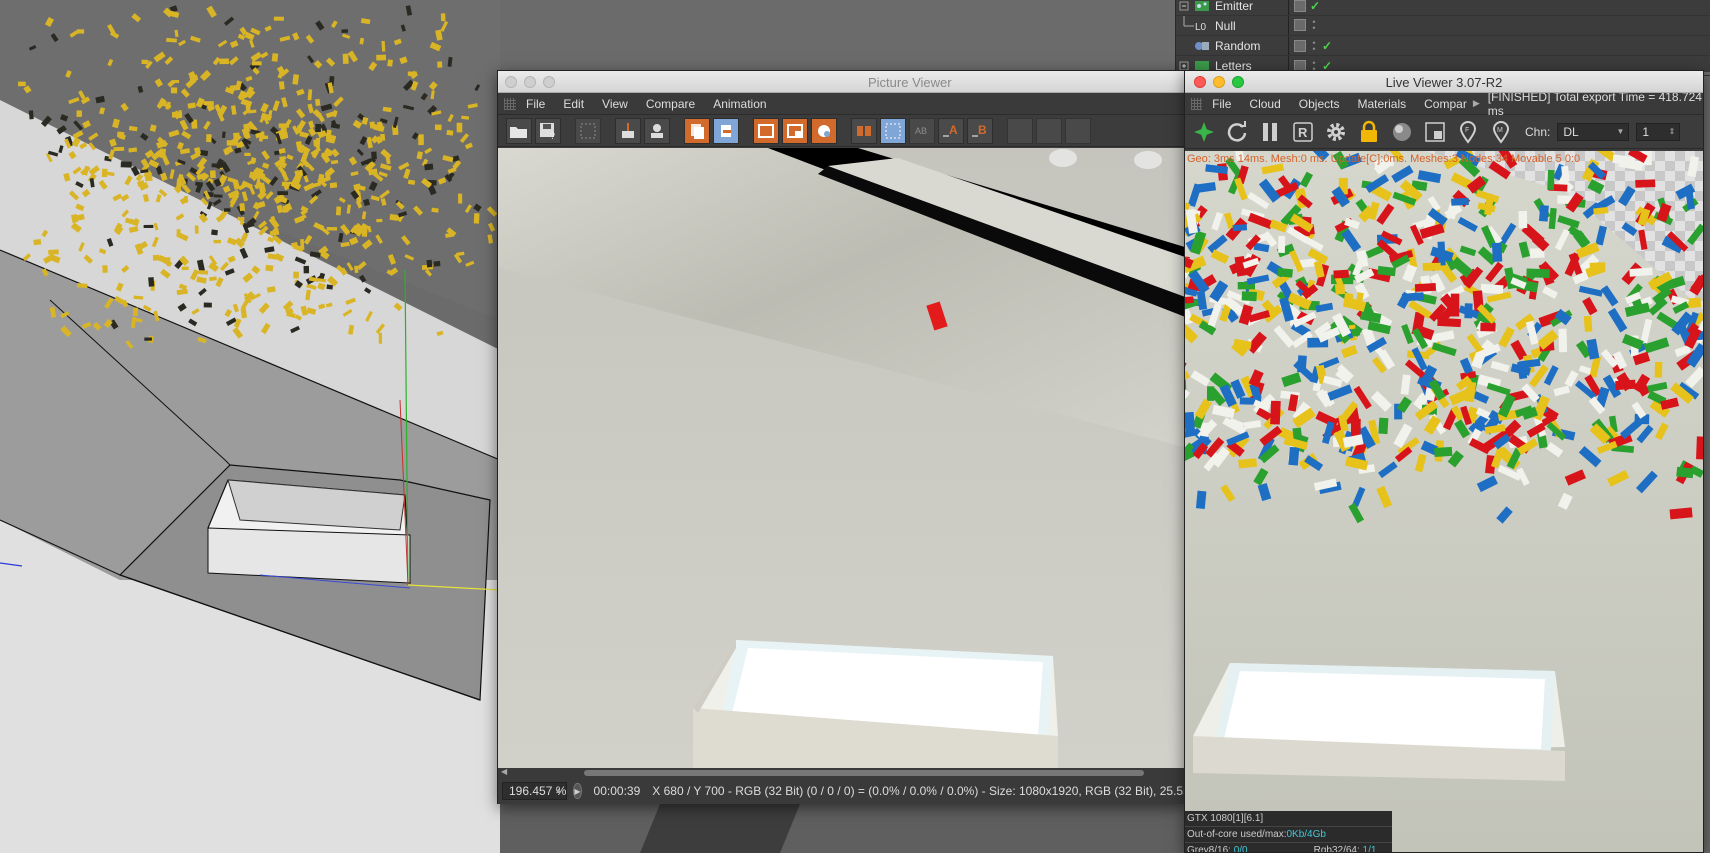 This screenshot has height=853, width=1710. What do you see at coordinates (519, 130) in the screenshot?
I see `open-folder-icon` at bounding box center [519, 130].